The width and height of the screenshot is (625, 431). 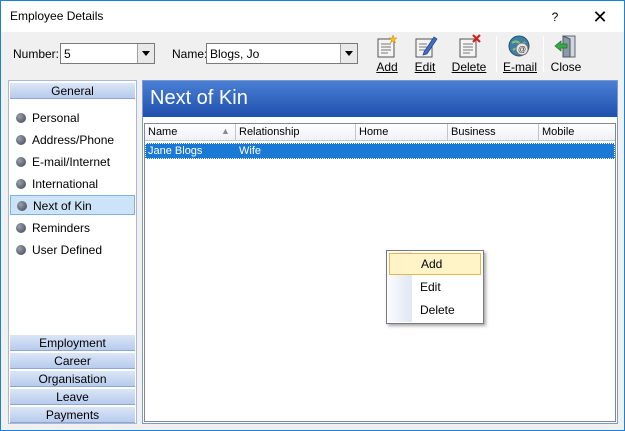 I want to click on edit-button: Edit, so click(x=425, y=54).